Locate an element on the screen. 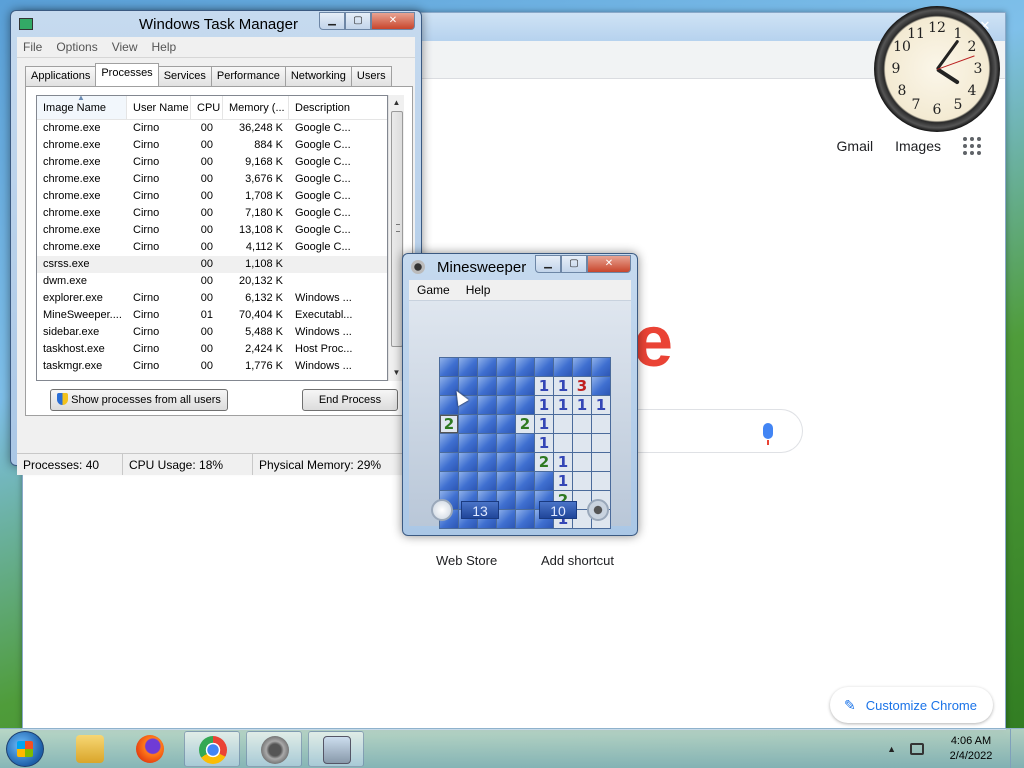 This screenshot has height=768, width=1024. microphone-icon is located at coordinates (768, 434).